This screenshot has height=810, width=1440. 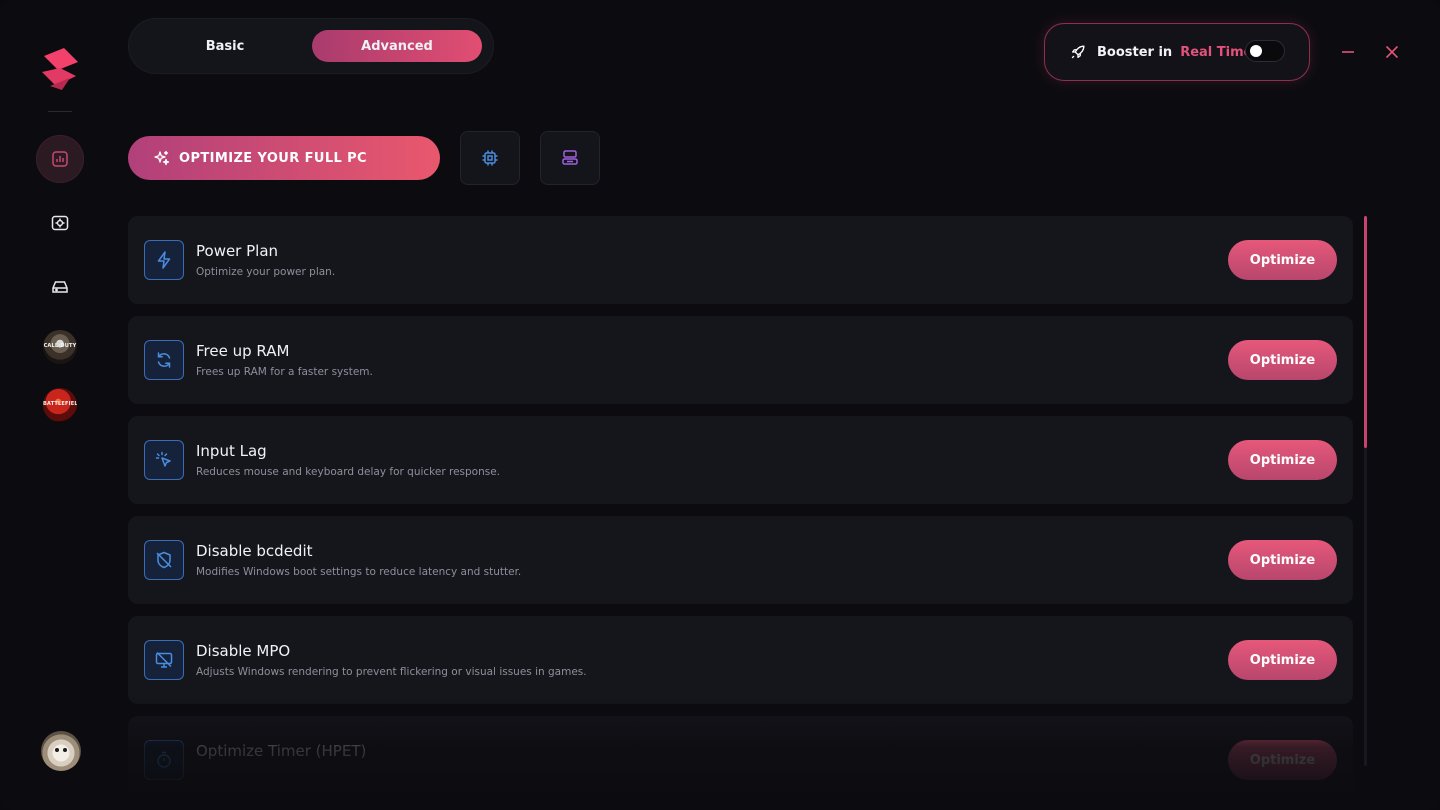 I want to click on gear-box-icon, so click(x=60, y=223).